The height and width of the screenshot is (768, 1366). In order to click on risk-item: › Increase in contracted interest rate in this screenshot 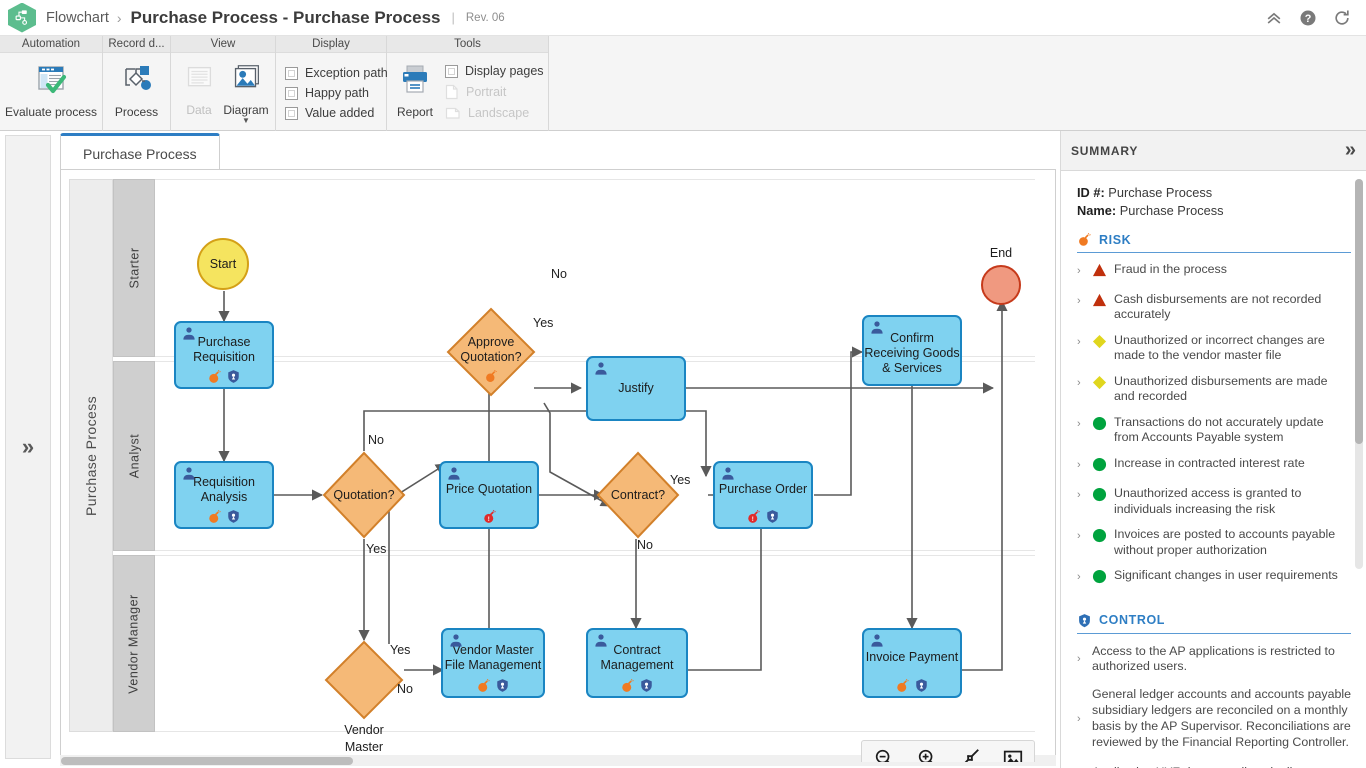, I will do `click(1214, 466)`.